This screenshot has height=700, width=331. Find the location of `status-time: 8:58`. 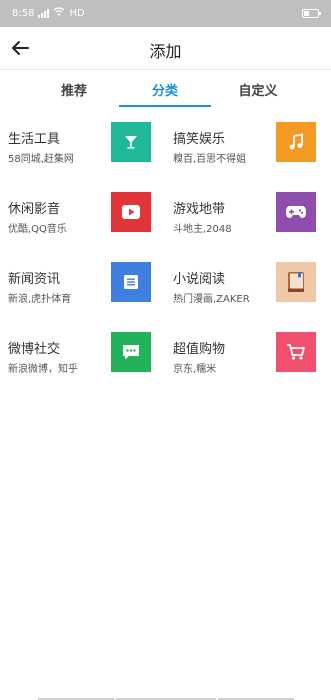

status-time: 8:58 is located at coordinates (23, 13).